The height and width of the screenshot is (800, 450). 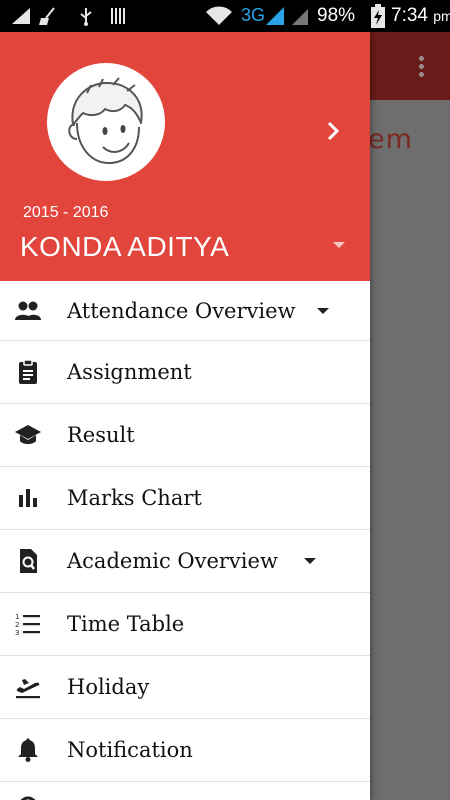 What do you see at coordinates (134, 498) in the screenshot?
I see `menu-item-label: Marks Chart` at bounding box center [134, 498].